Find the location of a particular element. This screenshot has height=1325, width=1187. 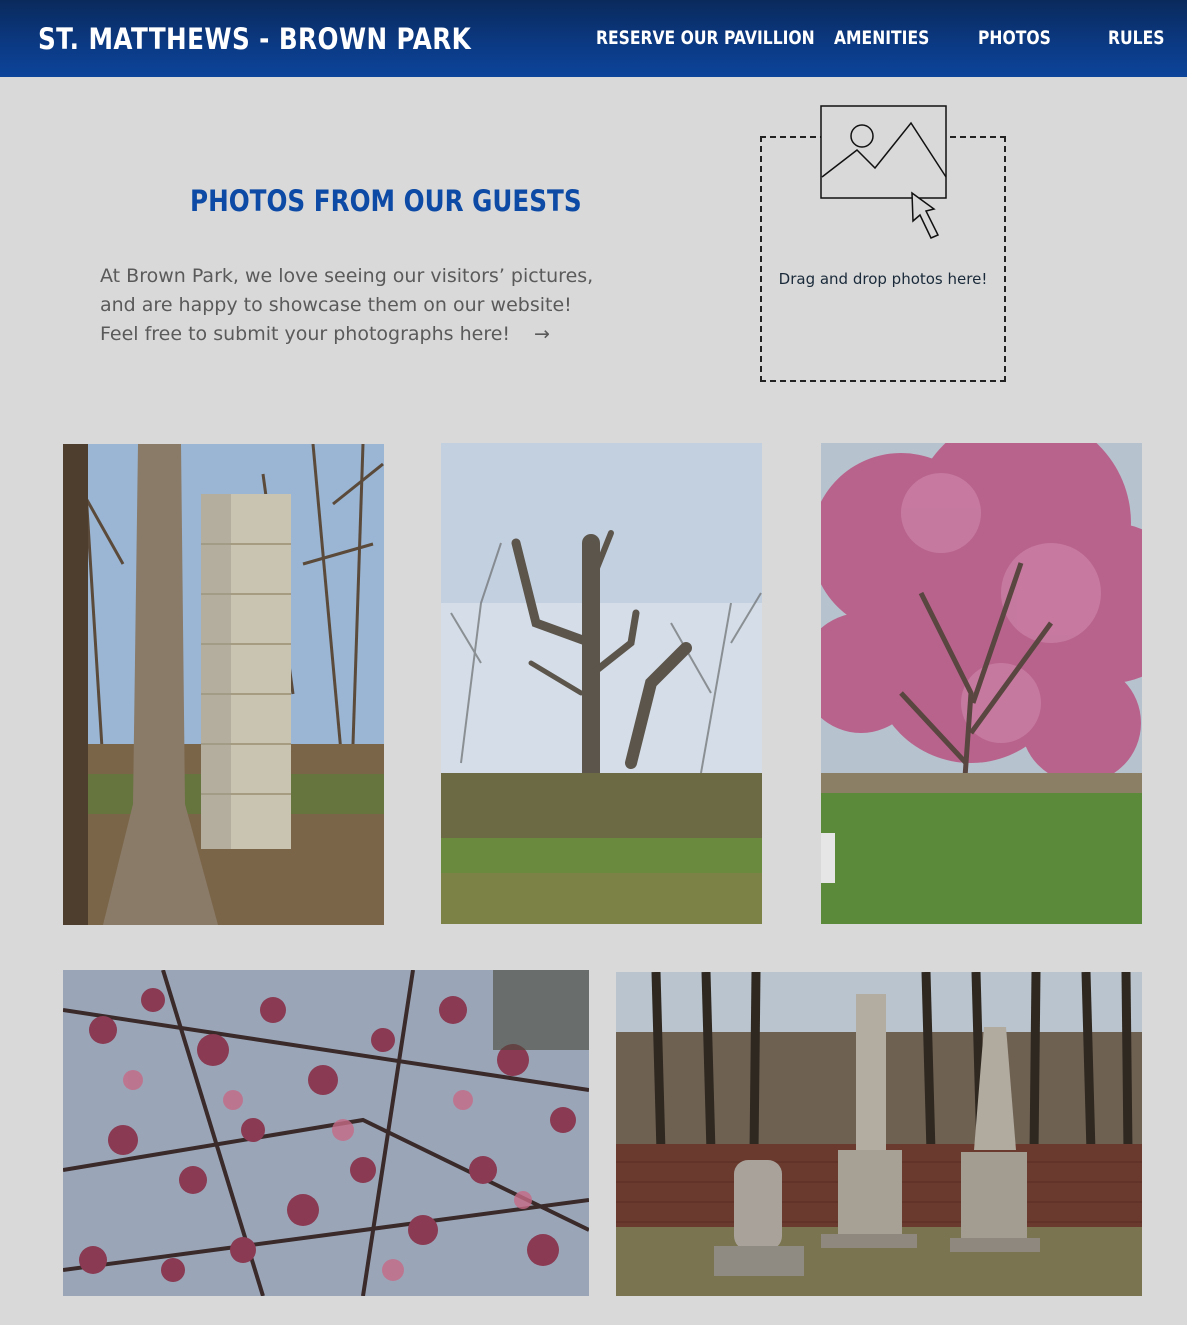

guest-photo-magnolia-tree is located at coordinates (981, 683).